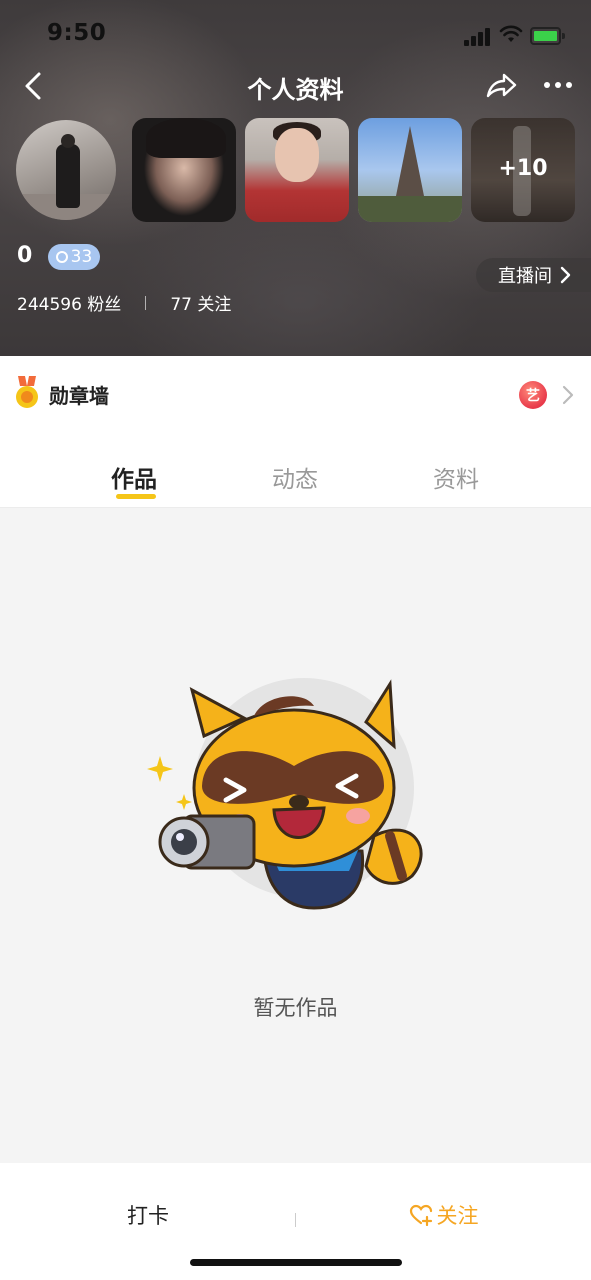 The height and width of the screenshot is (1280, 591). Describe the element at coordinates (27, 392) in the screenshot. I see `medal-icon` at that location.